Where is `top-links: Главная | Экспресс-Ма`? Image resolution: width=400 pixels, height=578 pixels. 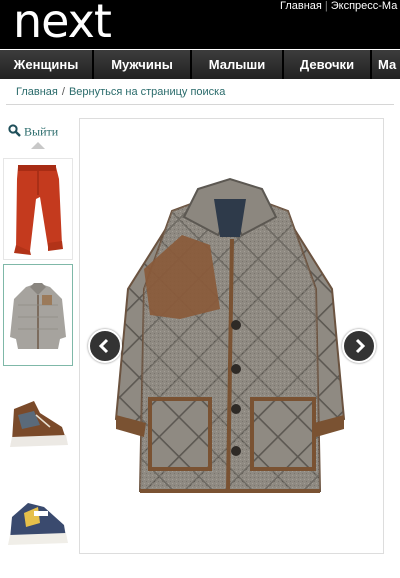
top-links: Главная | Экспресс-Ма is located at coordinates (340, 6).